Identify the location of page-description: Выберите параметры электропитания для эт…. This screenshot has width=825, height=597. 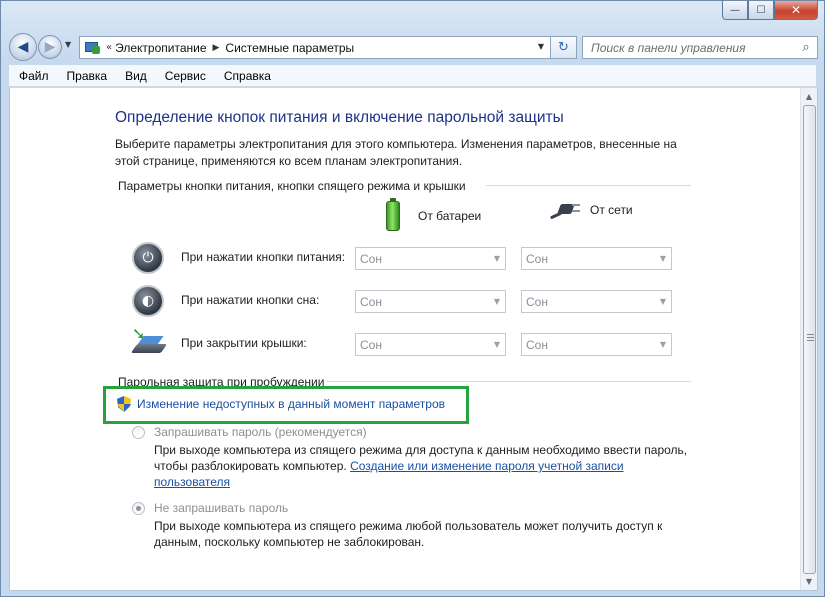
(396, 152).